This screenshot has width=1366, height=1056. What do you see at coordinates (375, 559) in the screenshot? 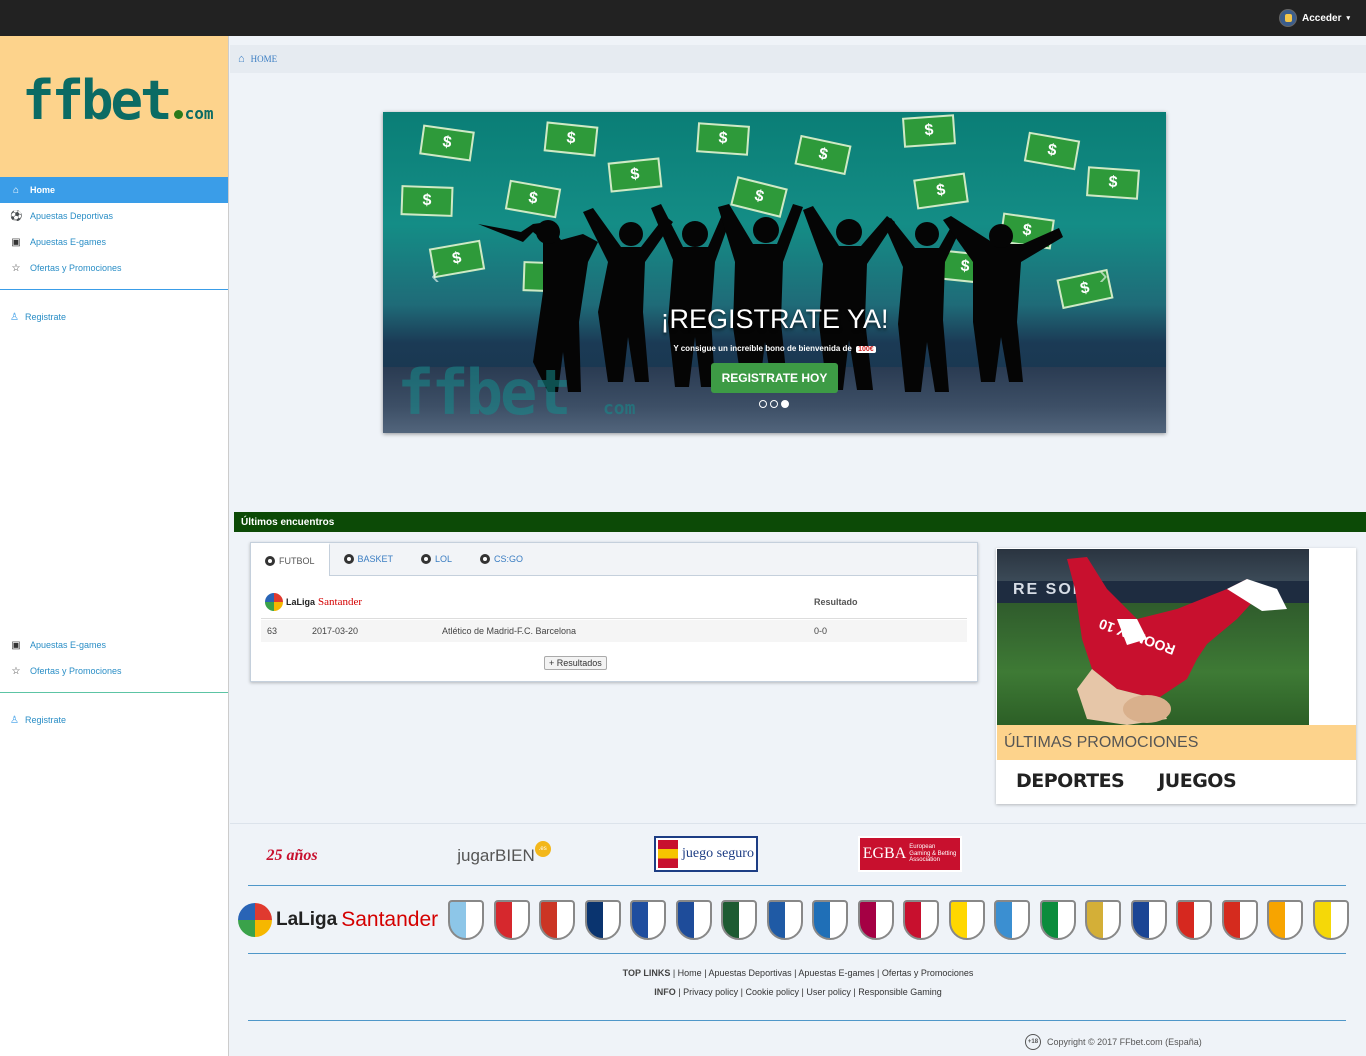
I see `tab-label: BASKET` at bounding box center [375, 559].